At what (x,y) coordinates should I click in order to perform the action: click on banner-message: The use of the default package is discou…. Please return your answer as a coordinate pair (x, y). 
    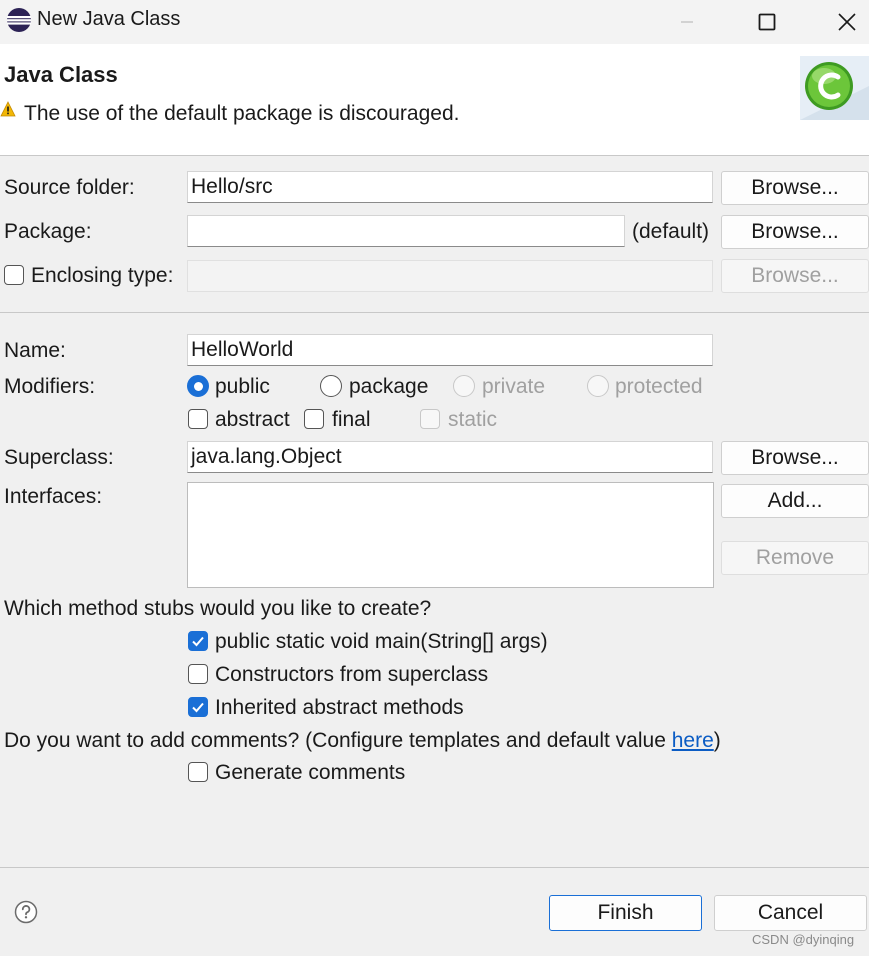
    Looking at the image, I should click on (242, 113).